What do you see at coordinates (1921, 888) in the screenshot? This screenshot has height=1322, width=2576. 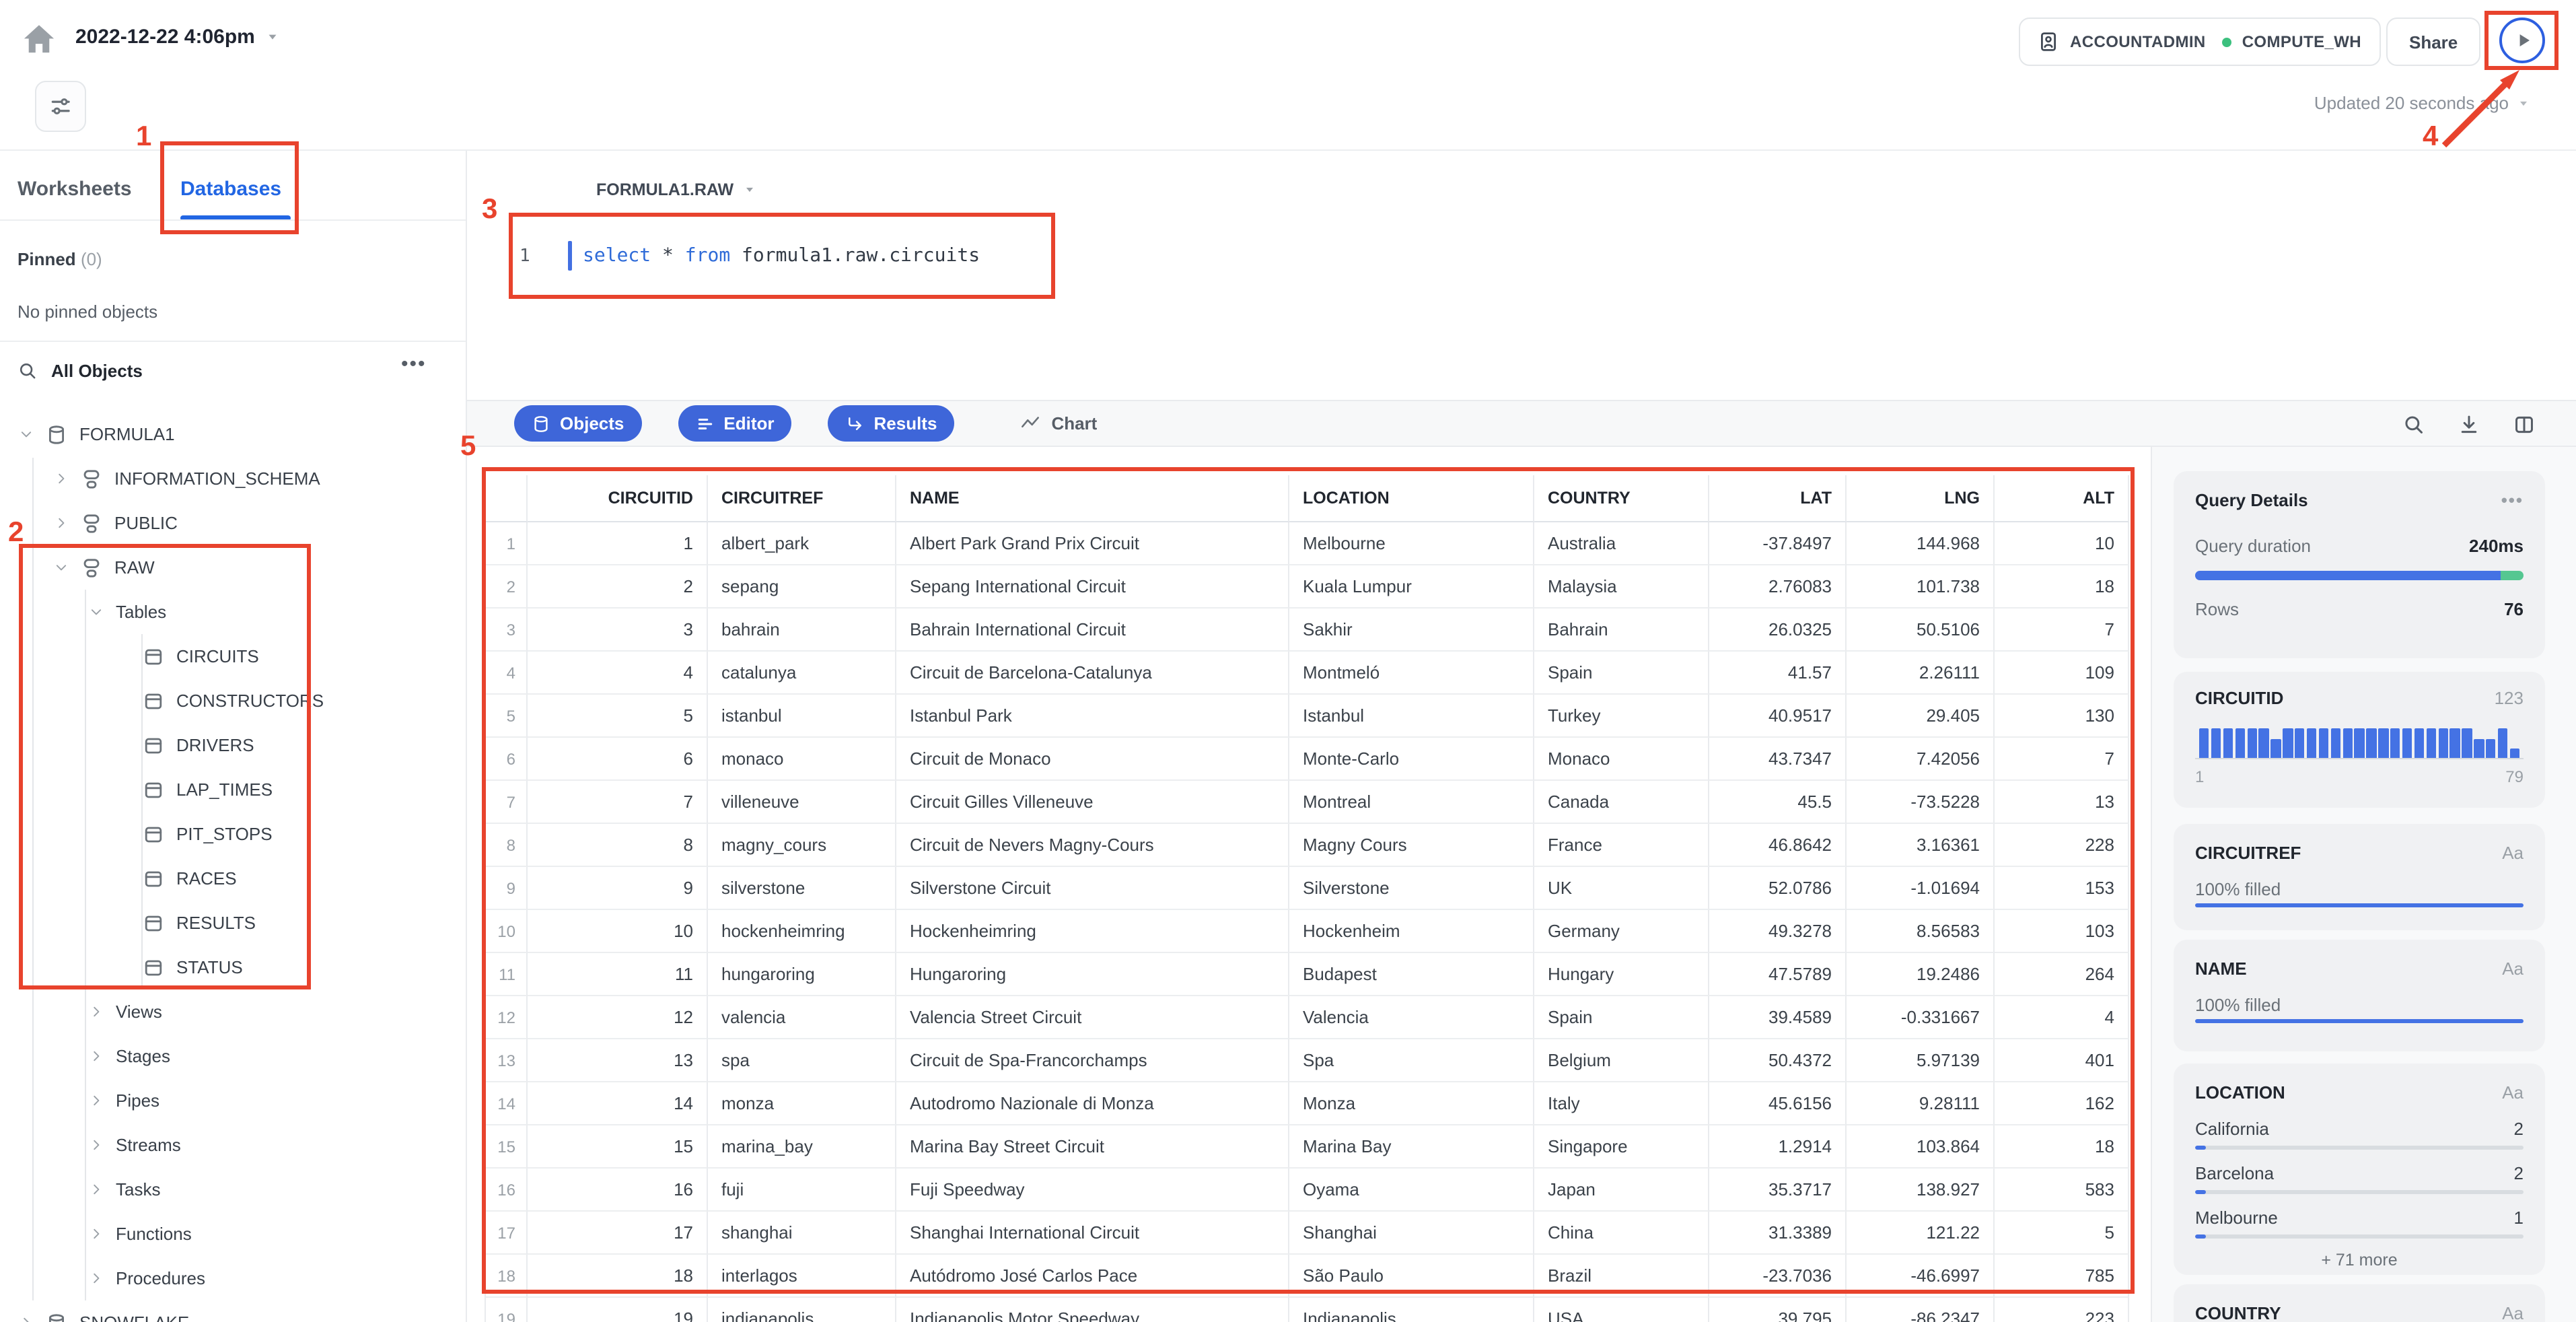 I see `table-cell: -1.01694` at bounding box center [1921, 888].